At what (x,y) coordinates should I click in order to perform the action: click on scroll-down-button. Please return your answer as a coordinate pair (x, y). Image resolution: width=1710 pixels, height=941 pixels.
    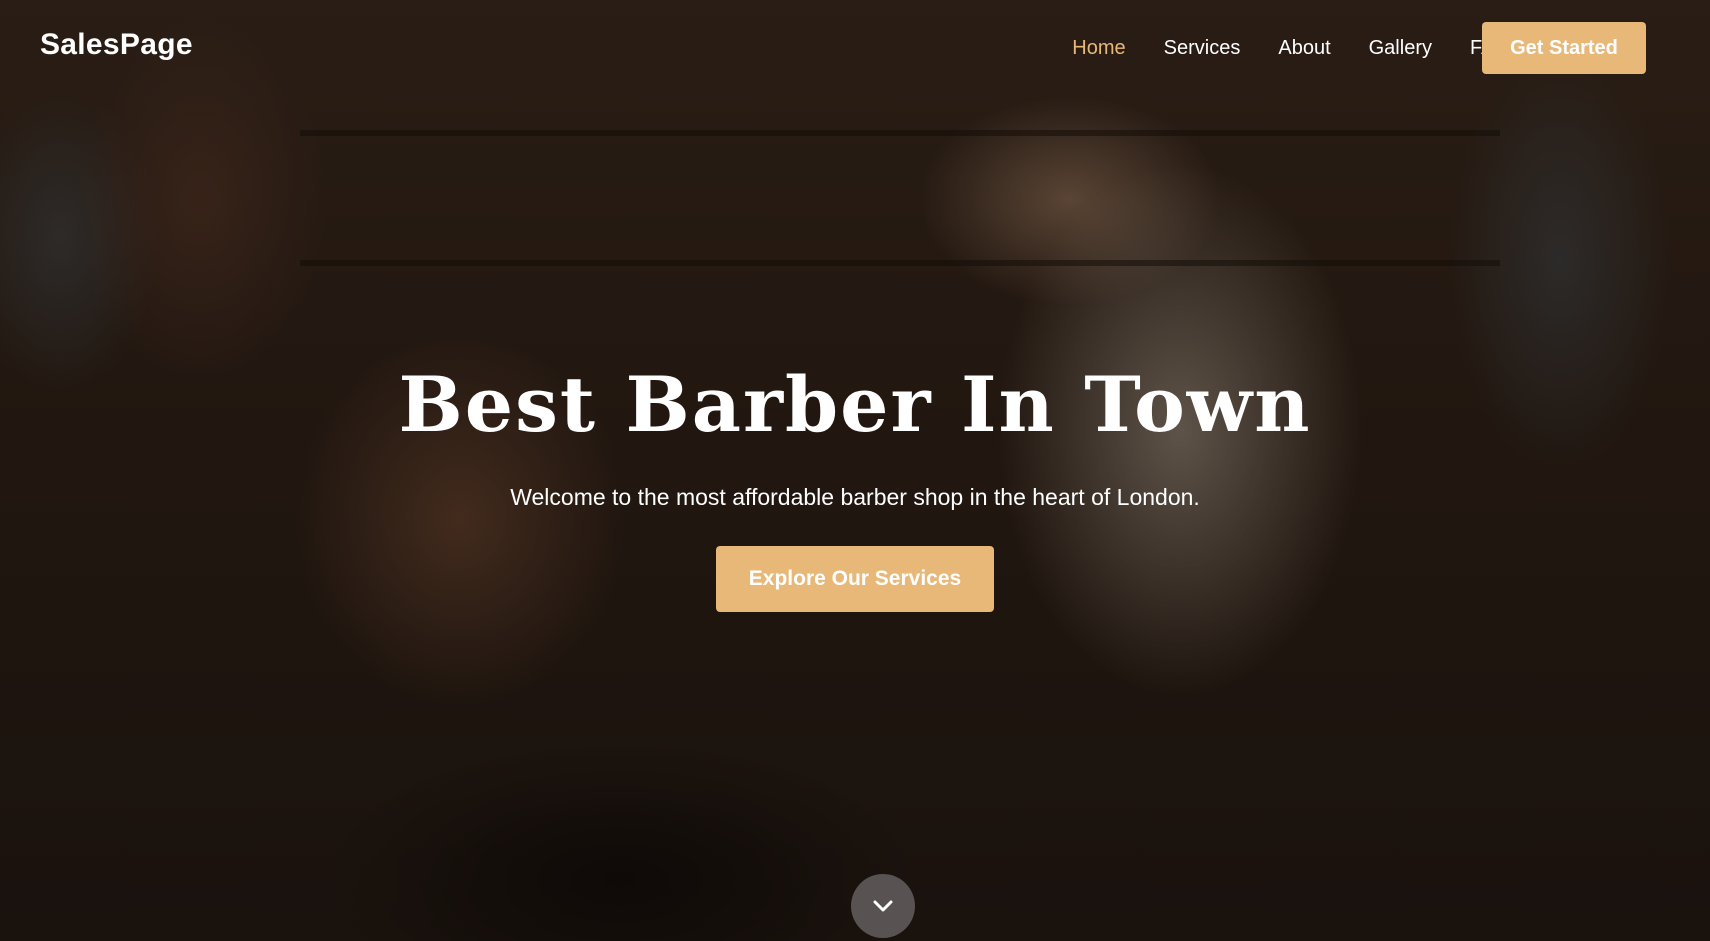
    Looking at the image, I should click on (883, 906).